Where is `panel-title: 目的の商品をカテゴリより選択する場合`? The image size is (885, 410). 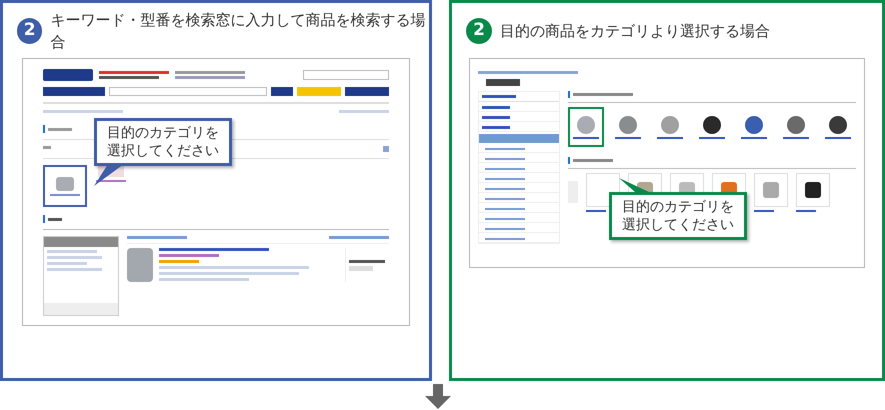 panel-title: 目的の商品をカテゴリより選択する場合 is located at coordinates (635, 31).